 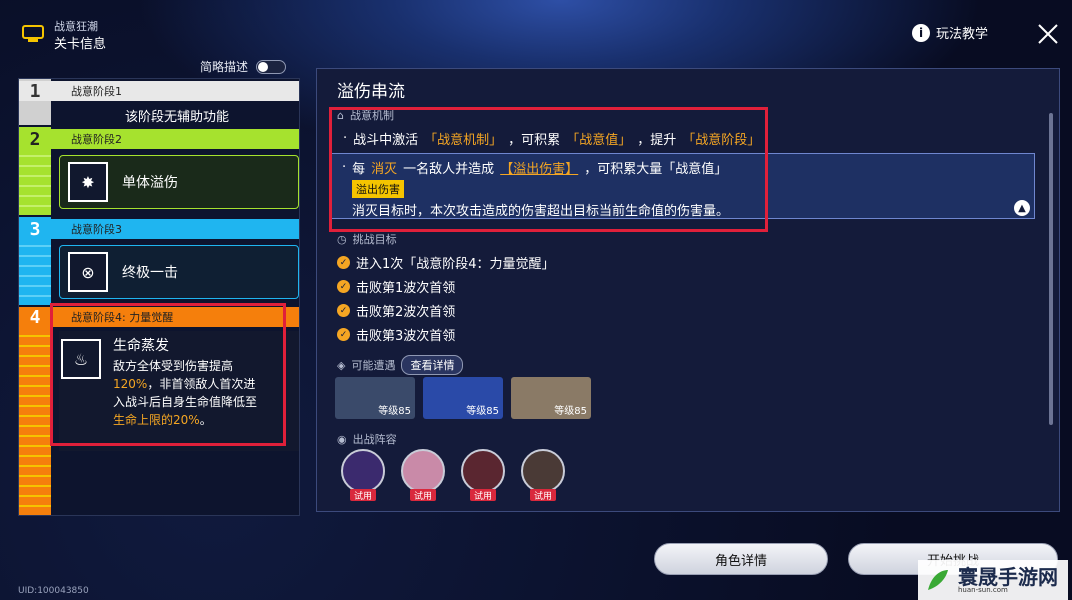 What do you see at coordinates (396, 286) in the screenshot?
I see `challenge-item: ✓ 击败第1波次首领` at bounding box center [396, 286].